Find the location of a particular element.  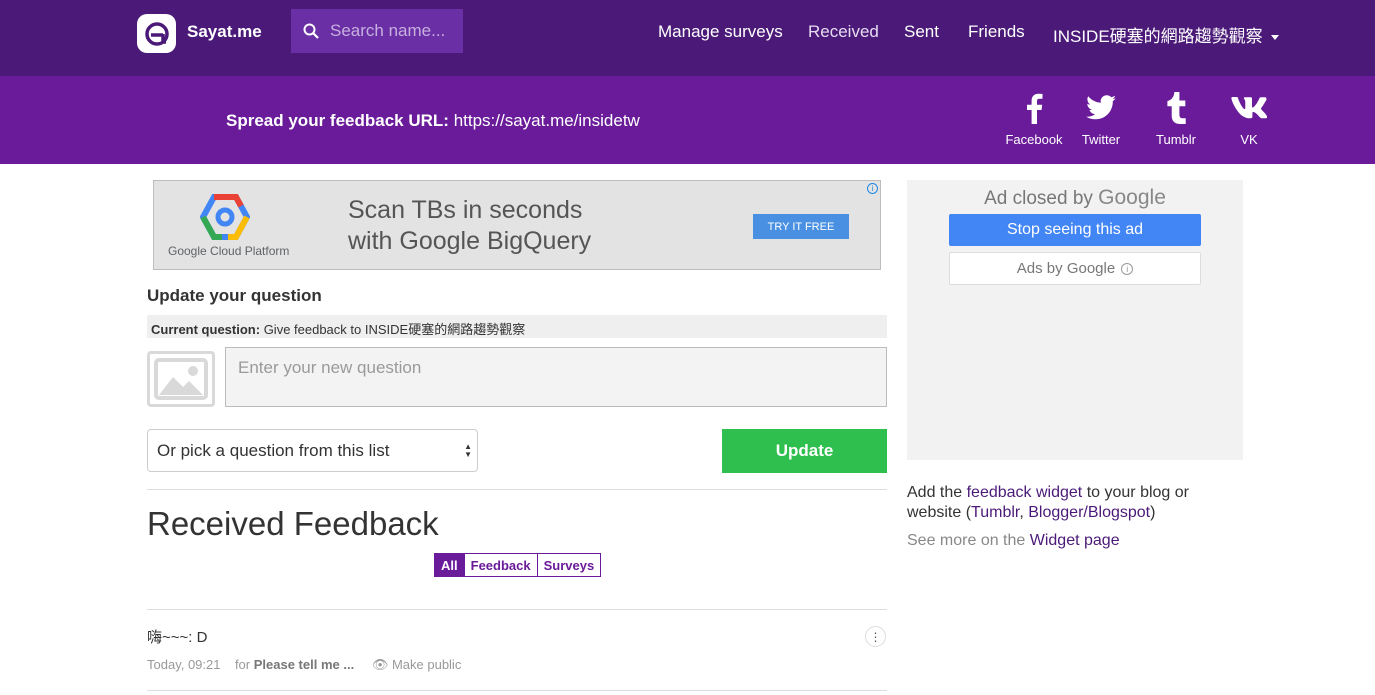

nav-sent: Sent is located at coordinates (921, 32).